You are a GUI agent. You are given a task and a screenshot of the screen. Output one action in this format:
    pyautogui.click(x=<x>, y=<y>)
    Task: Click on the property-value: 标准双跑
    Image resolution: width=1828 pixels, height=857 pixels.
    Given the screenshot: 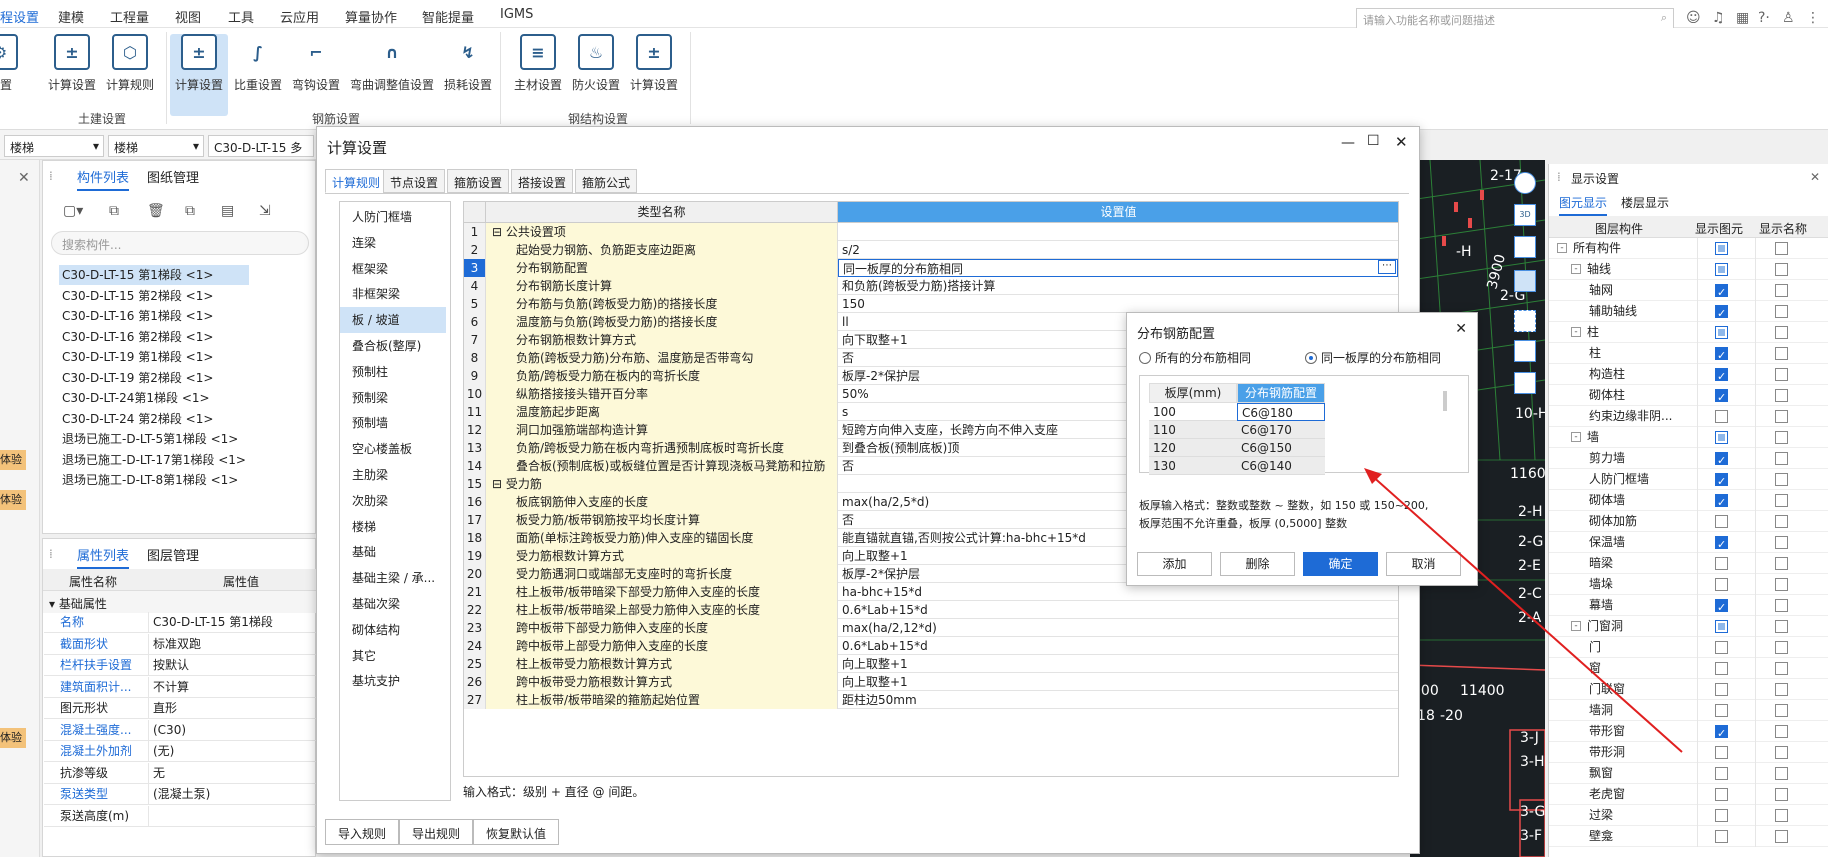 What is the action you would take?
    pyautogui.click(x=232, y=644)
    